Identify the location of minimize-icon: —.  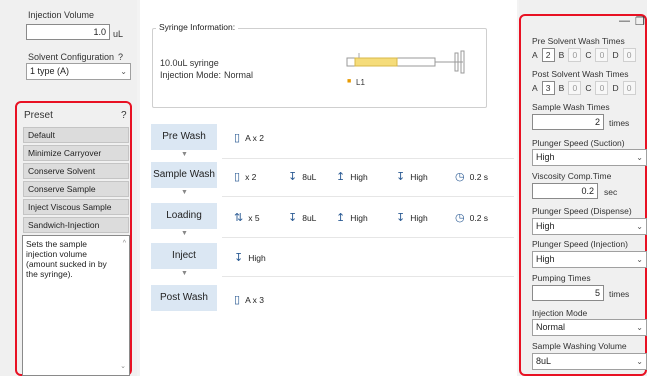
(624, 21).